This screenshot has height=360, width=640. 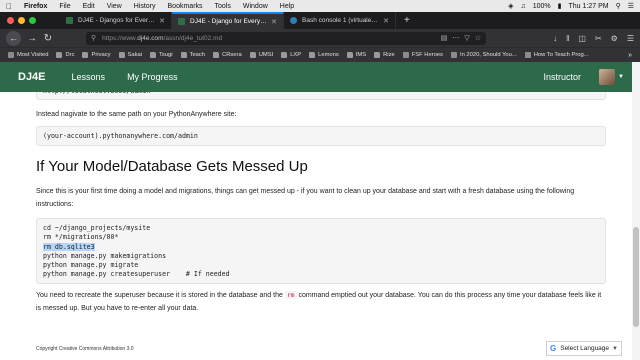 I want to click on bookmark-item: Teach, so click(x=192, y=55).